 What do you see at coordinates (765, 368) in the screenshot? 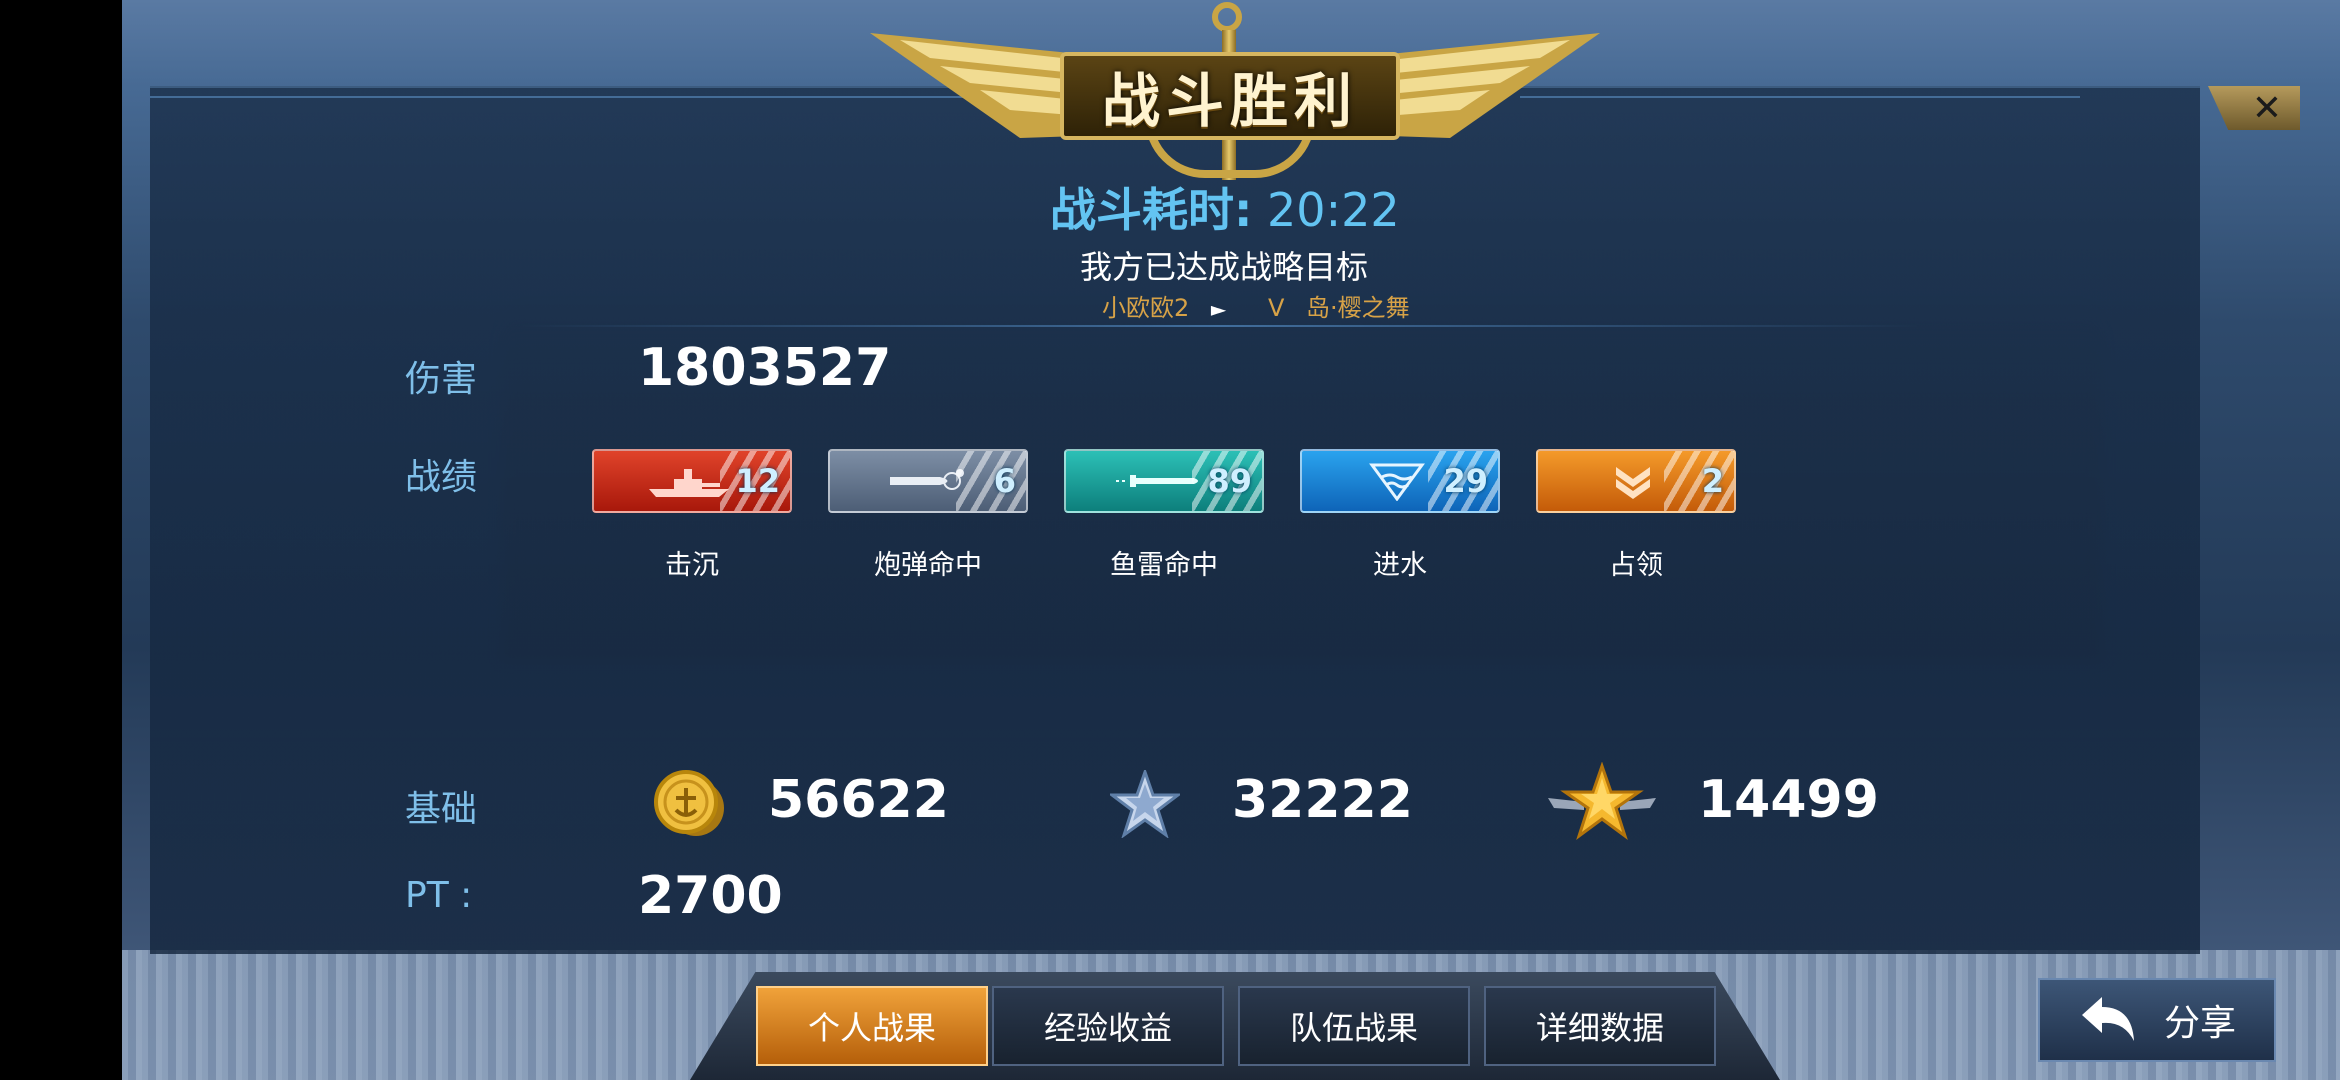
I see `damage-value: 1803527` at bounding box center [765, 368].